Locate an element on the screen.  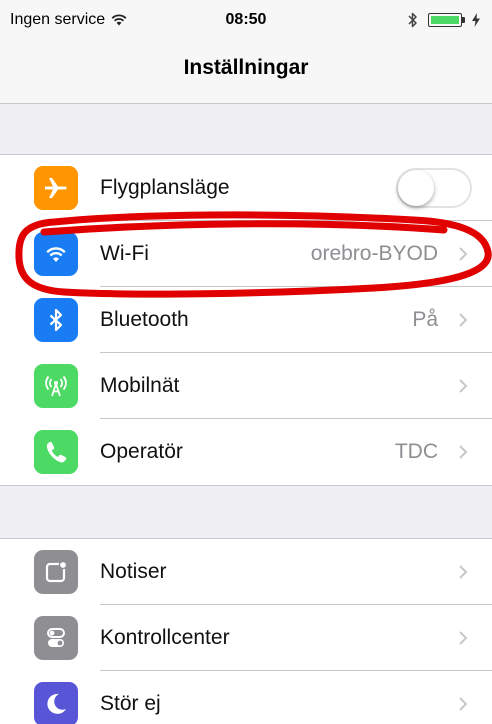
settings-row-airplane: Flygplansläge is located at coordinates (246, 188).